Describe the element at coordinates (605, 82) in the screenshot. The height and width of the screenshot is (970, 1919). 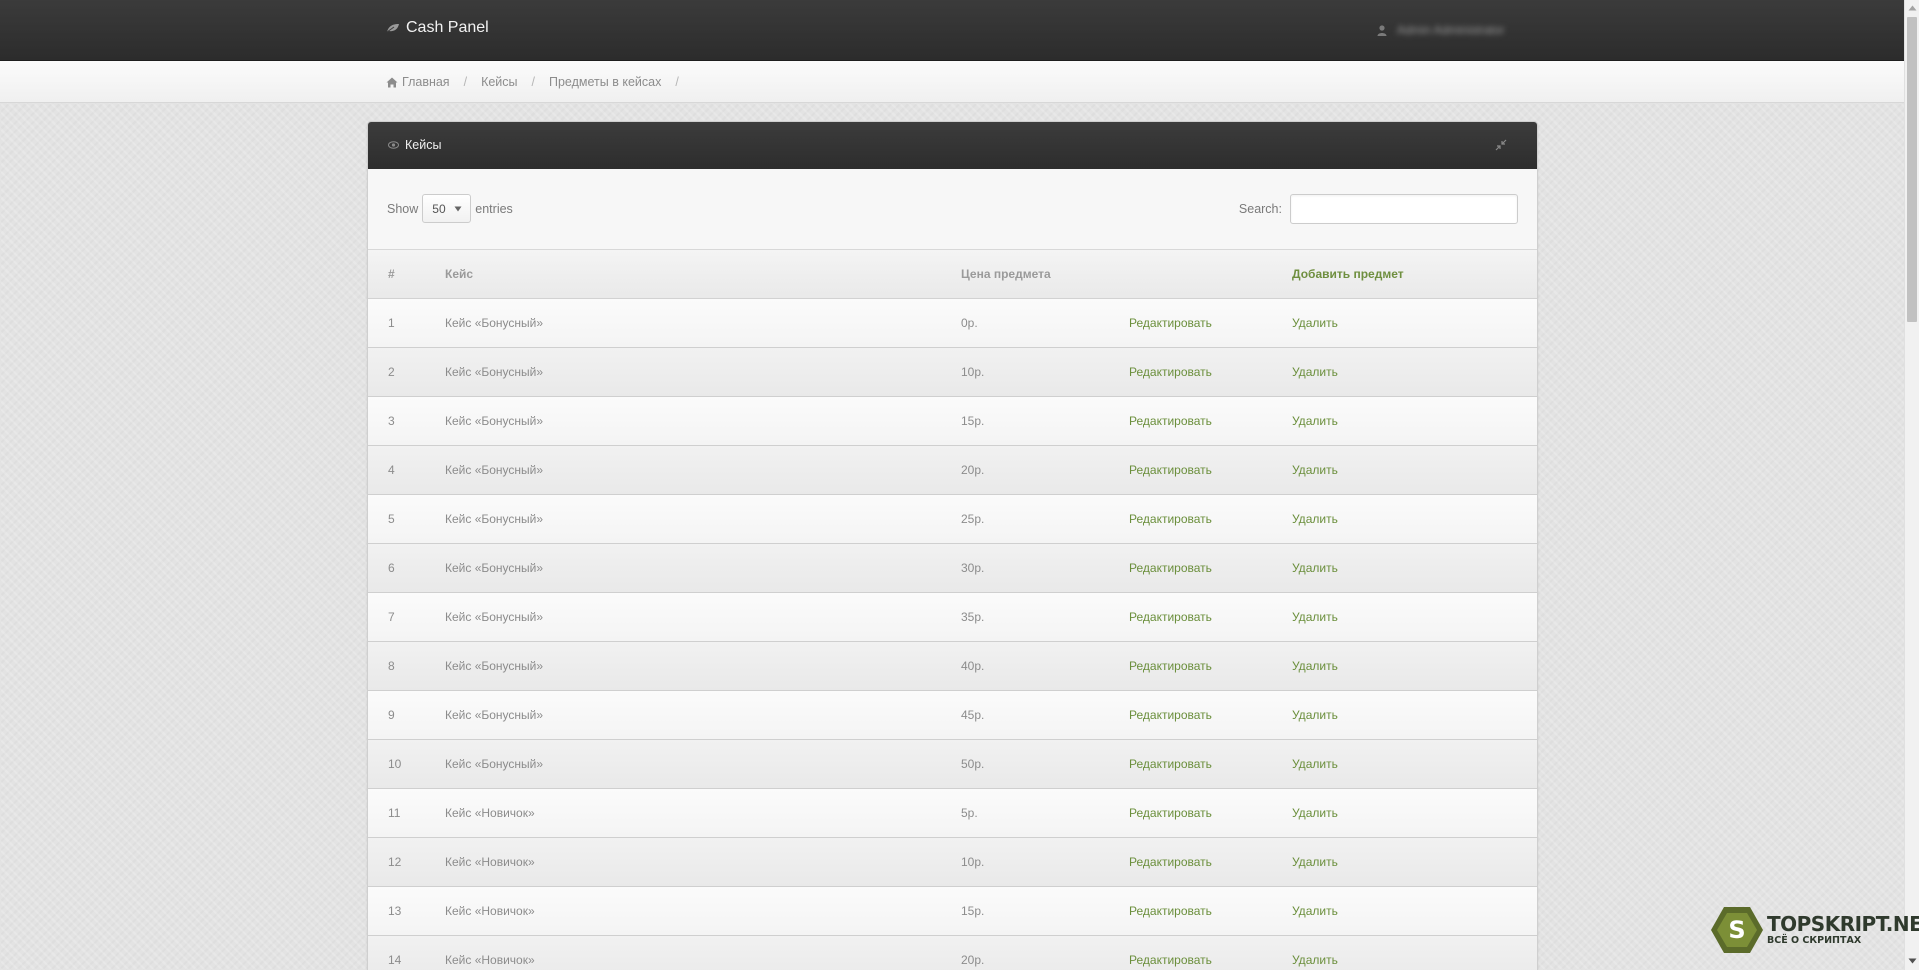
I see `breadcrumb-case-items: Предметы в кейсах` at that location.